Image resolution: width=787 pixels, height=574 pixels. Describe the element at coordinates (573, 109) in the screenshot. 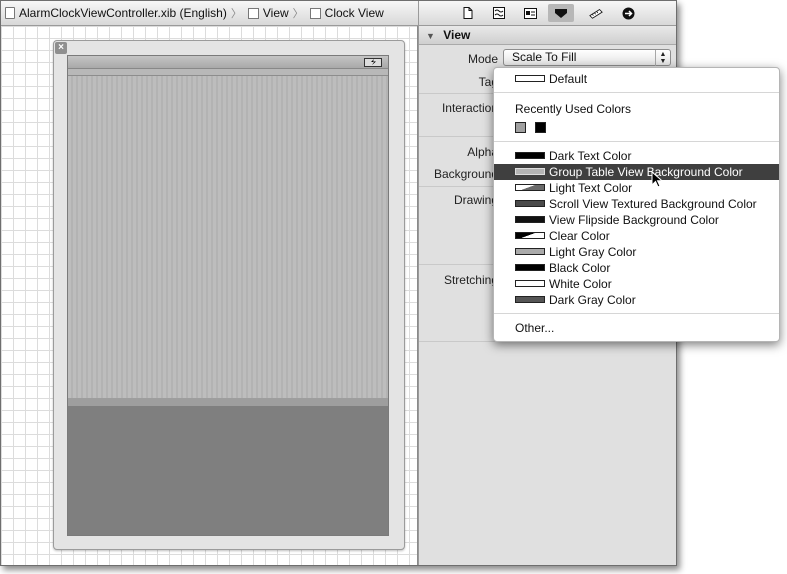

I see `recent-colors-heading: Recently Used Colors` at that location.